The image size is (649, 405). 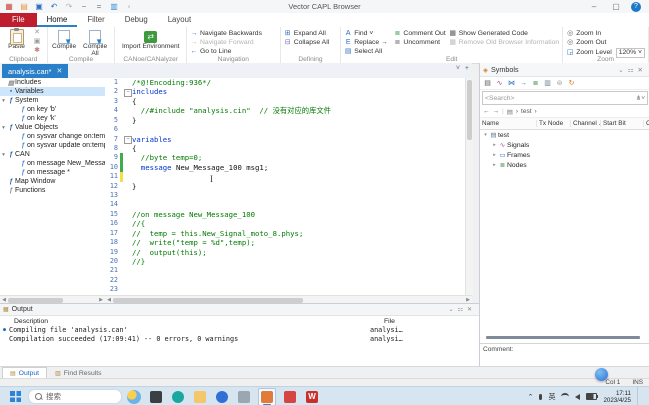 What do you see at coordinates (578, 396) in the screenshot?
I see `volume-icon` at bounding box center [578, 396].